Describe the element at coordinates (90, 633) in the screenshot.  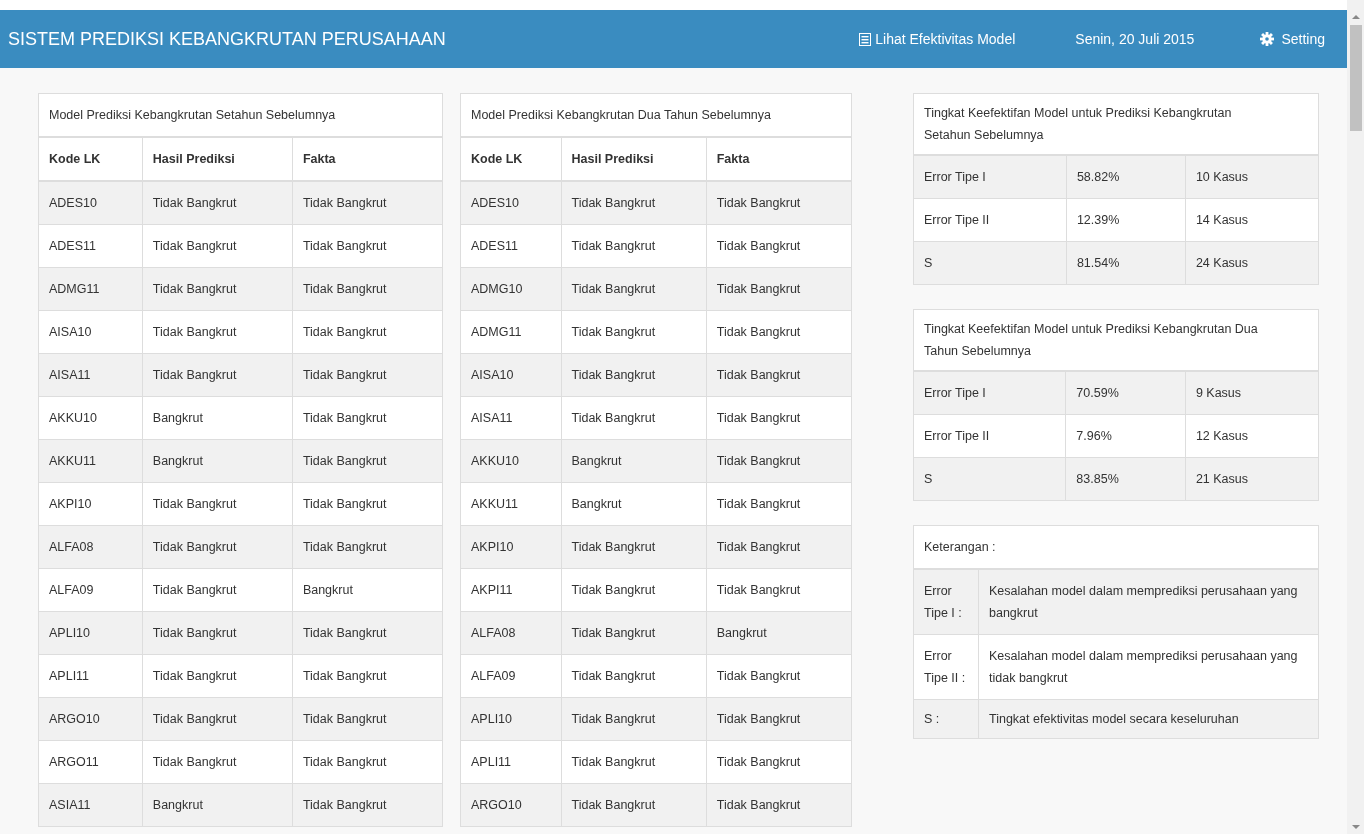
I see `table-cell: APLI10` at that location.